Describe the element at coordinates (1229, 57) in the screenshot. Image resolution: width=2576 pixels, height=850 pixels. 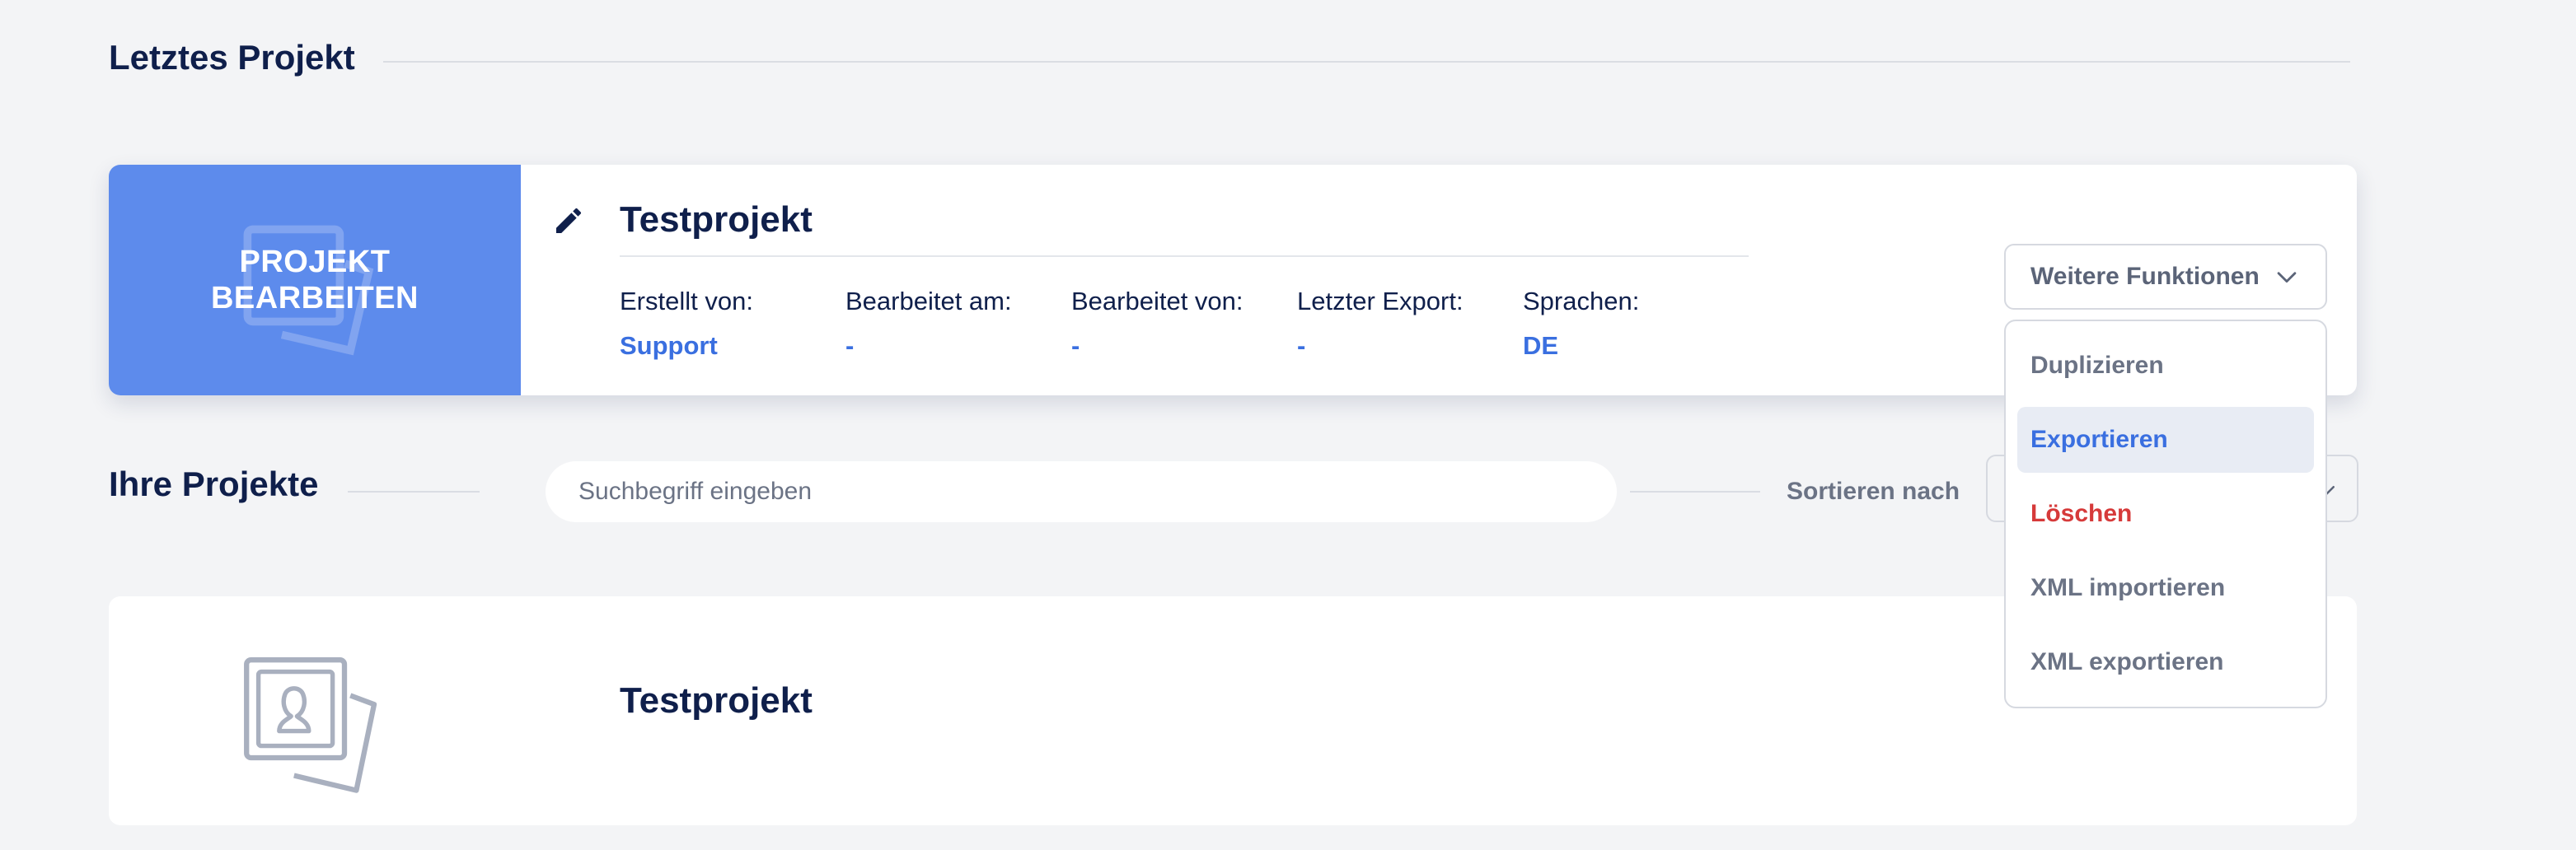
I see `last-project-header: Letztes Projekt` at that location.